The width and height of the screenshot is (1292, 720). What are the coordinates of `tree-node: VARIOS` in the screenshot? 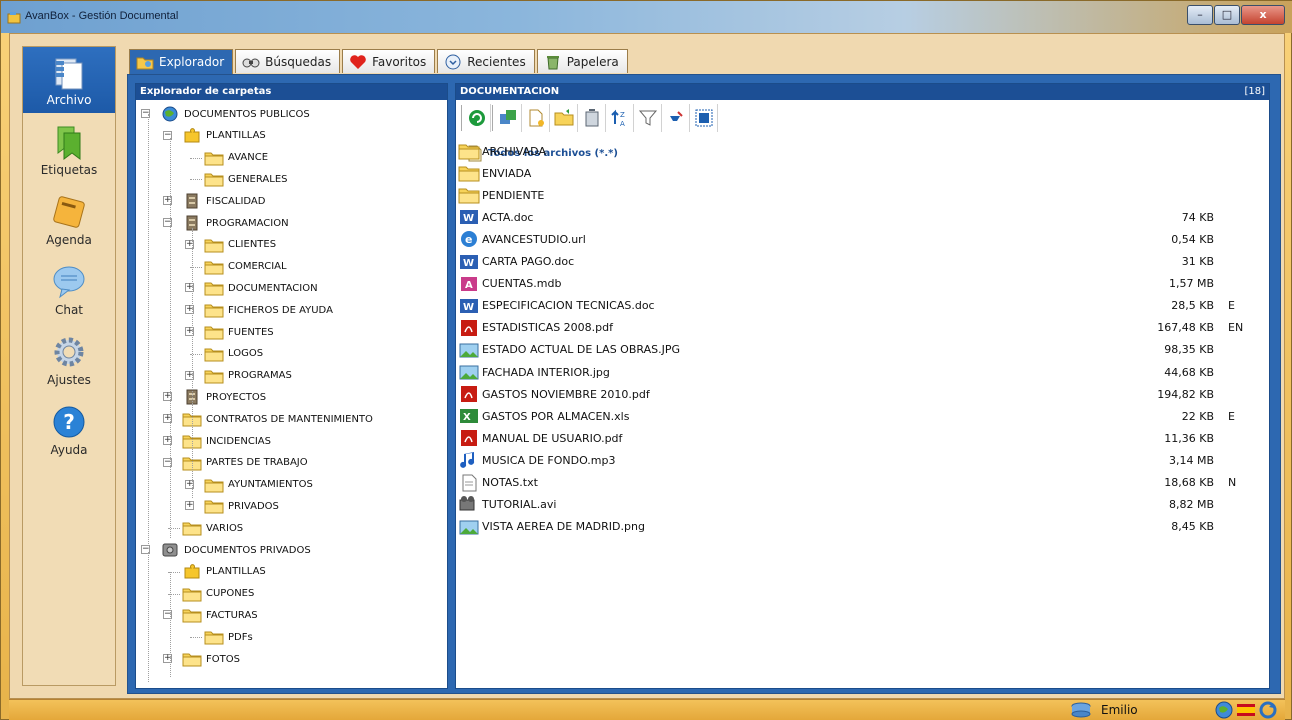 It's located at (212, 528).